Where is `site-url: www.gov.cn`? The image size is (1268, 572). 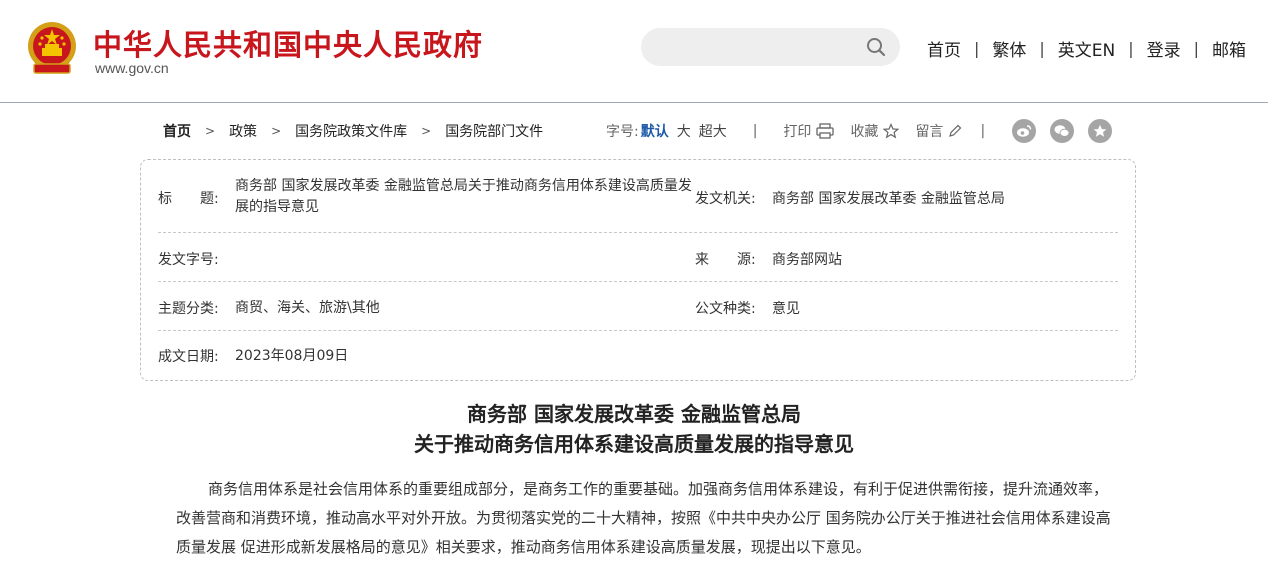
site-url: www.gov.cn is located at coordinates (132, 68).